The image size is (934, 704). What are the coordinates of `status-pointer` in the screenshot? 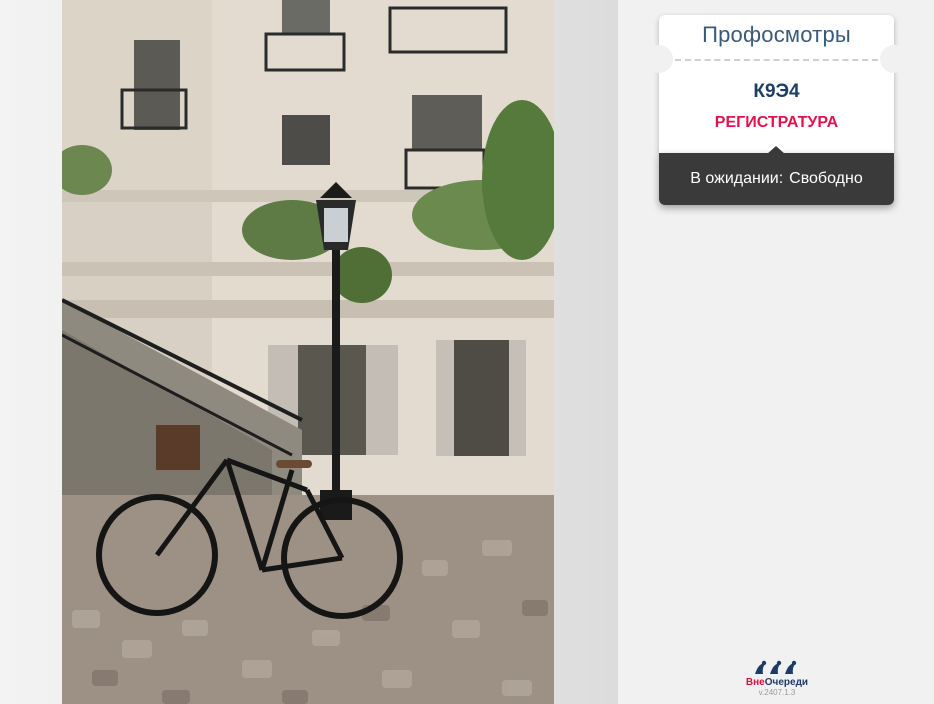 It's located at (776, 150).